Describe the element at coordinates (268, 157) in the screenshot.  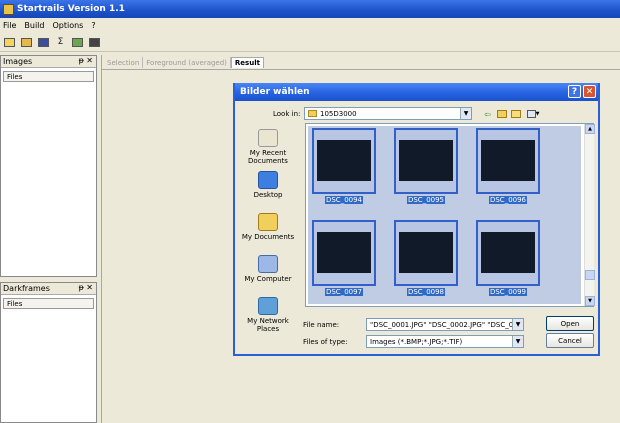
I see `place-label: My Recent Documents` at that location.